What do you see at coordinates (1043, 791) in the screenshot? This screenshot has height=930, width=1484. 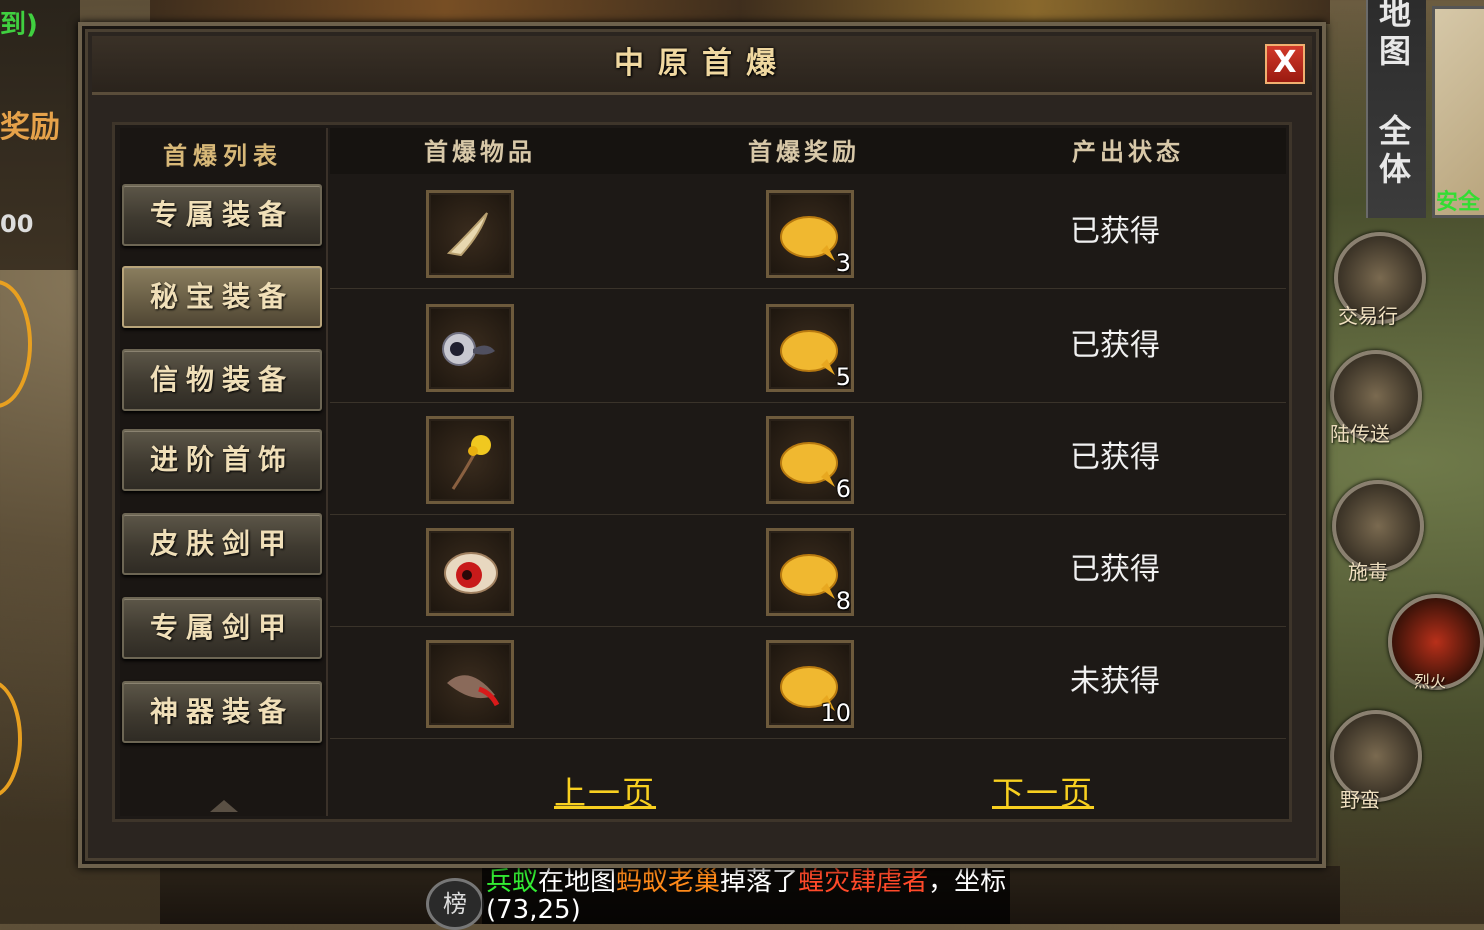 I see `next-page-link: 下一页` at bounding box center [1043, 791].